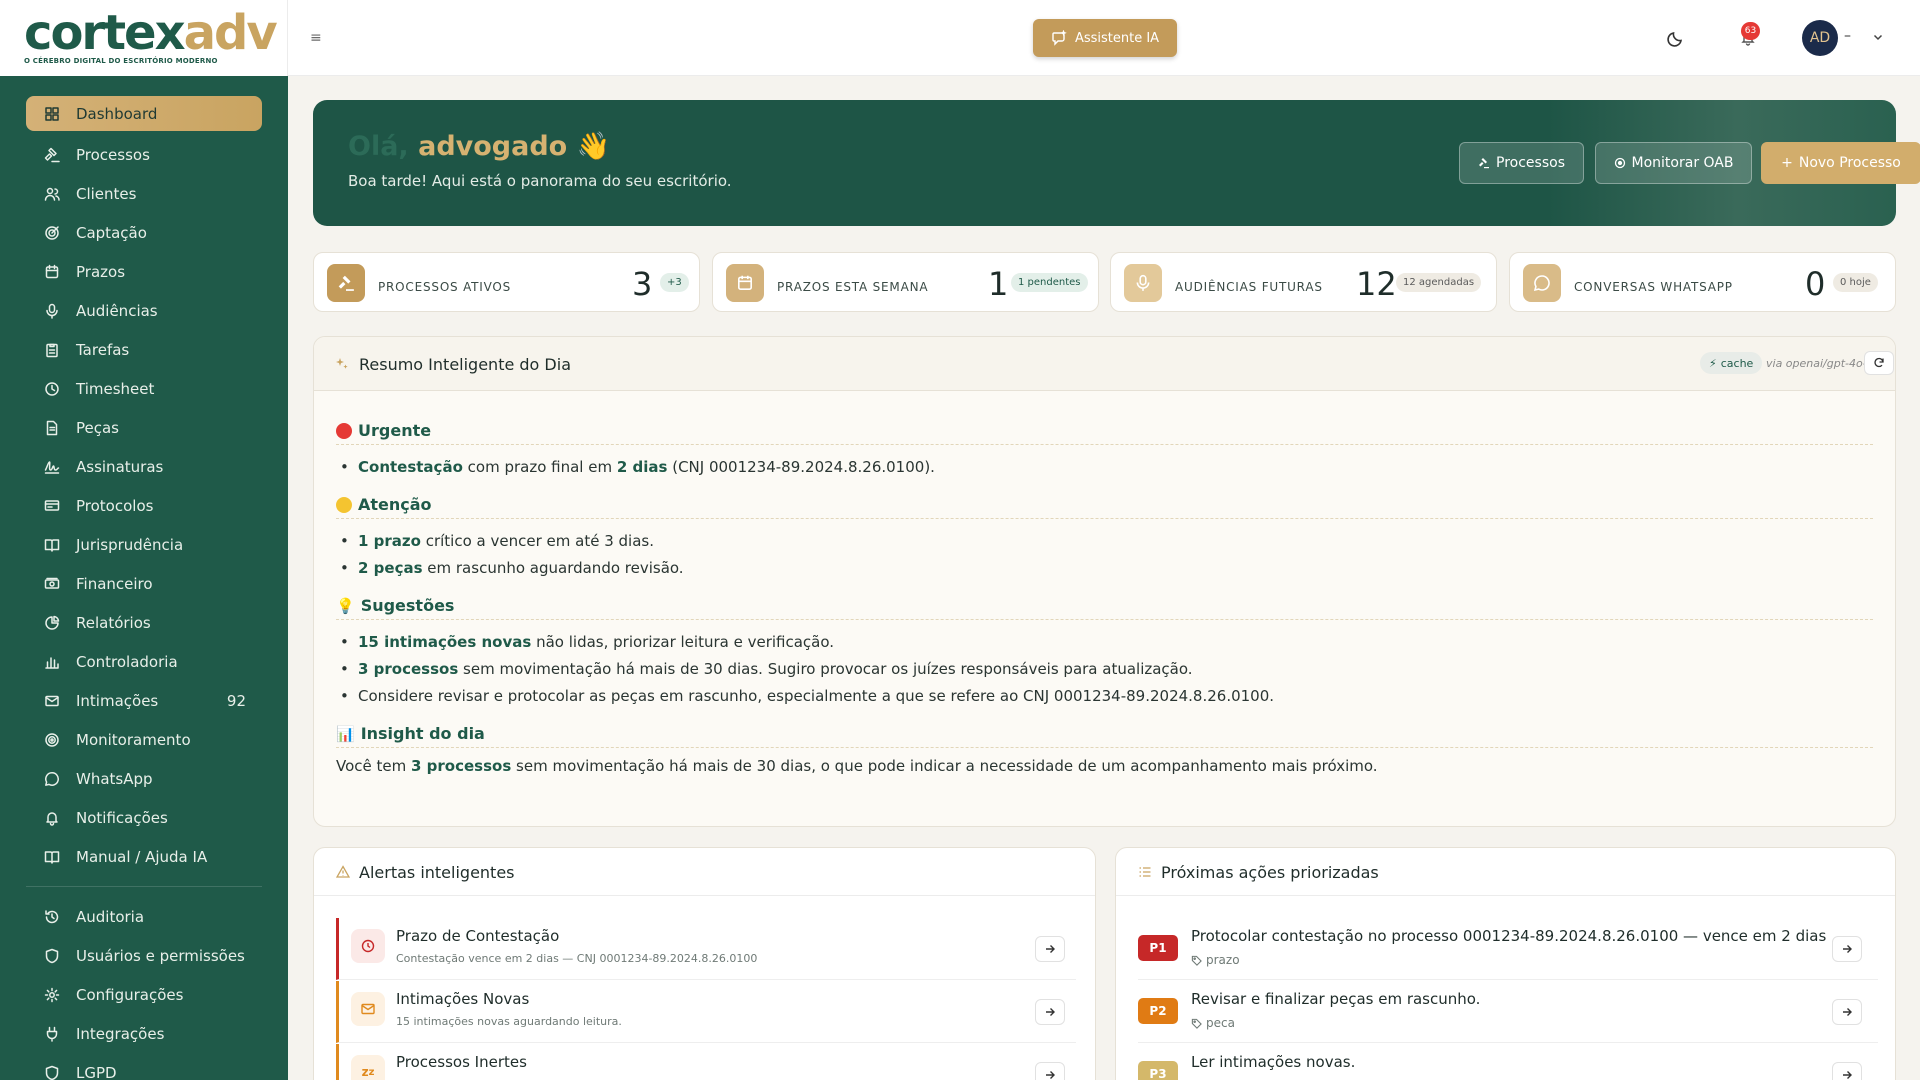 This screenshot has height=1080, width=1920. What do you see at coordinates (1249, 287) in the screenshot?
I see `stat-label: AUDIÊNCIAS FUTURAS` at bounding box center [1249, 287].